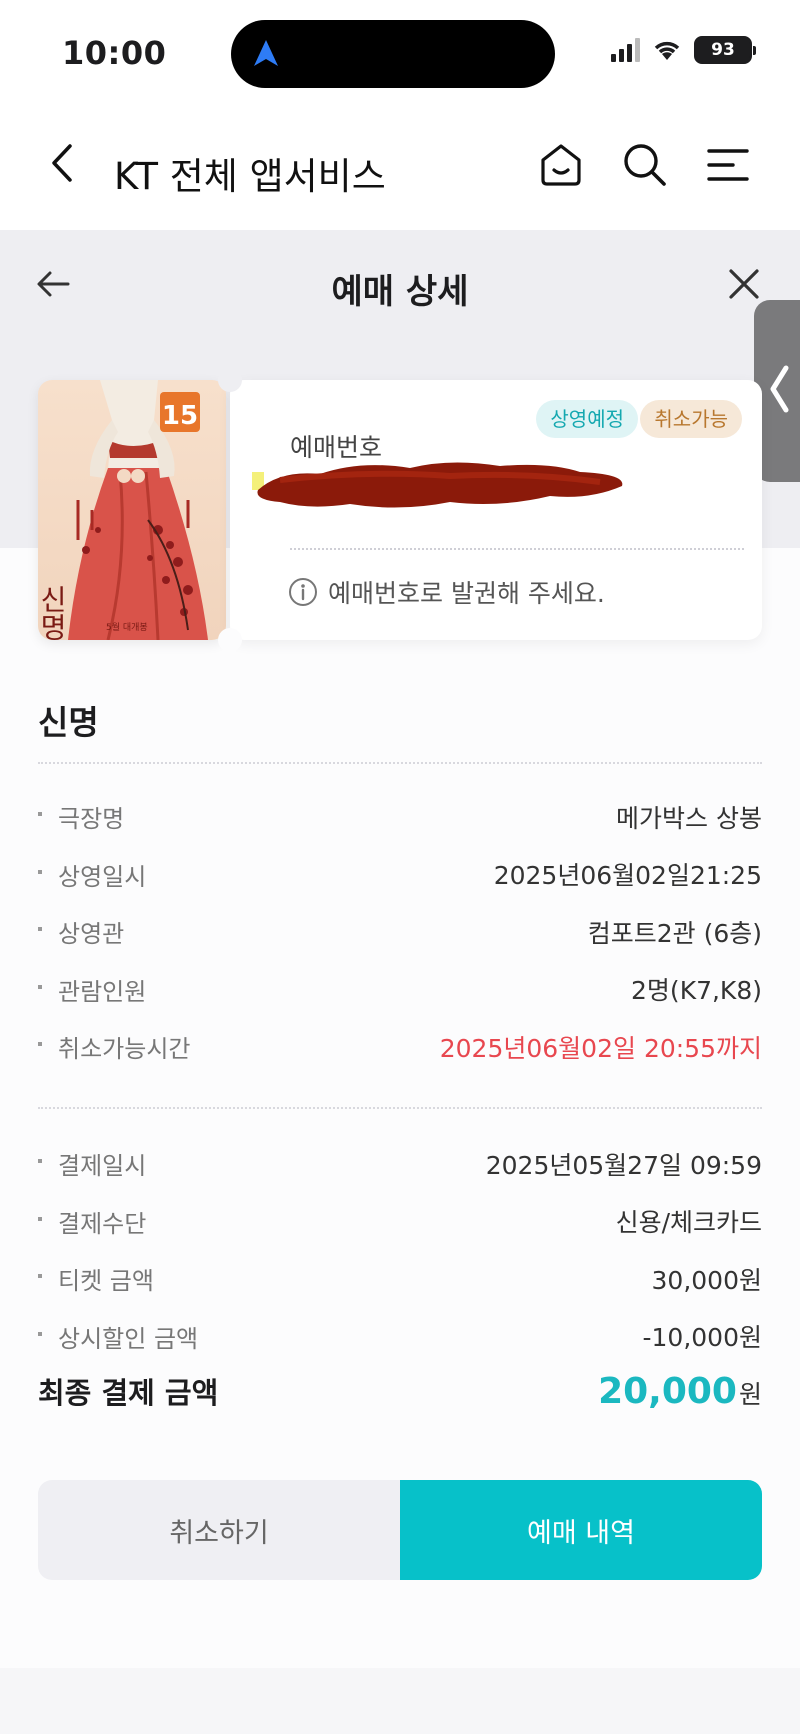 The width and height of the screenshot is (800, 1734). Describe the element at coordinates (400, 1164) in the screenshot. I see `payment-row-date: 결제일시 2025년05월27일 09:59` at that location.